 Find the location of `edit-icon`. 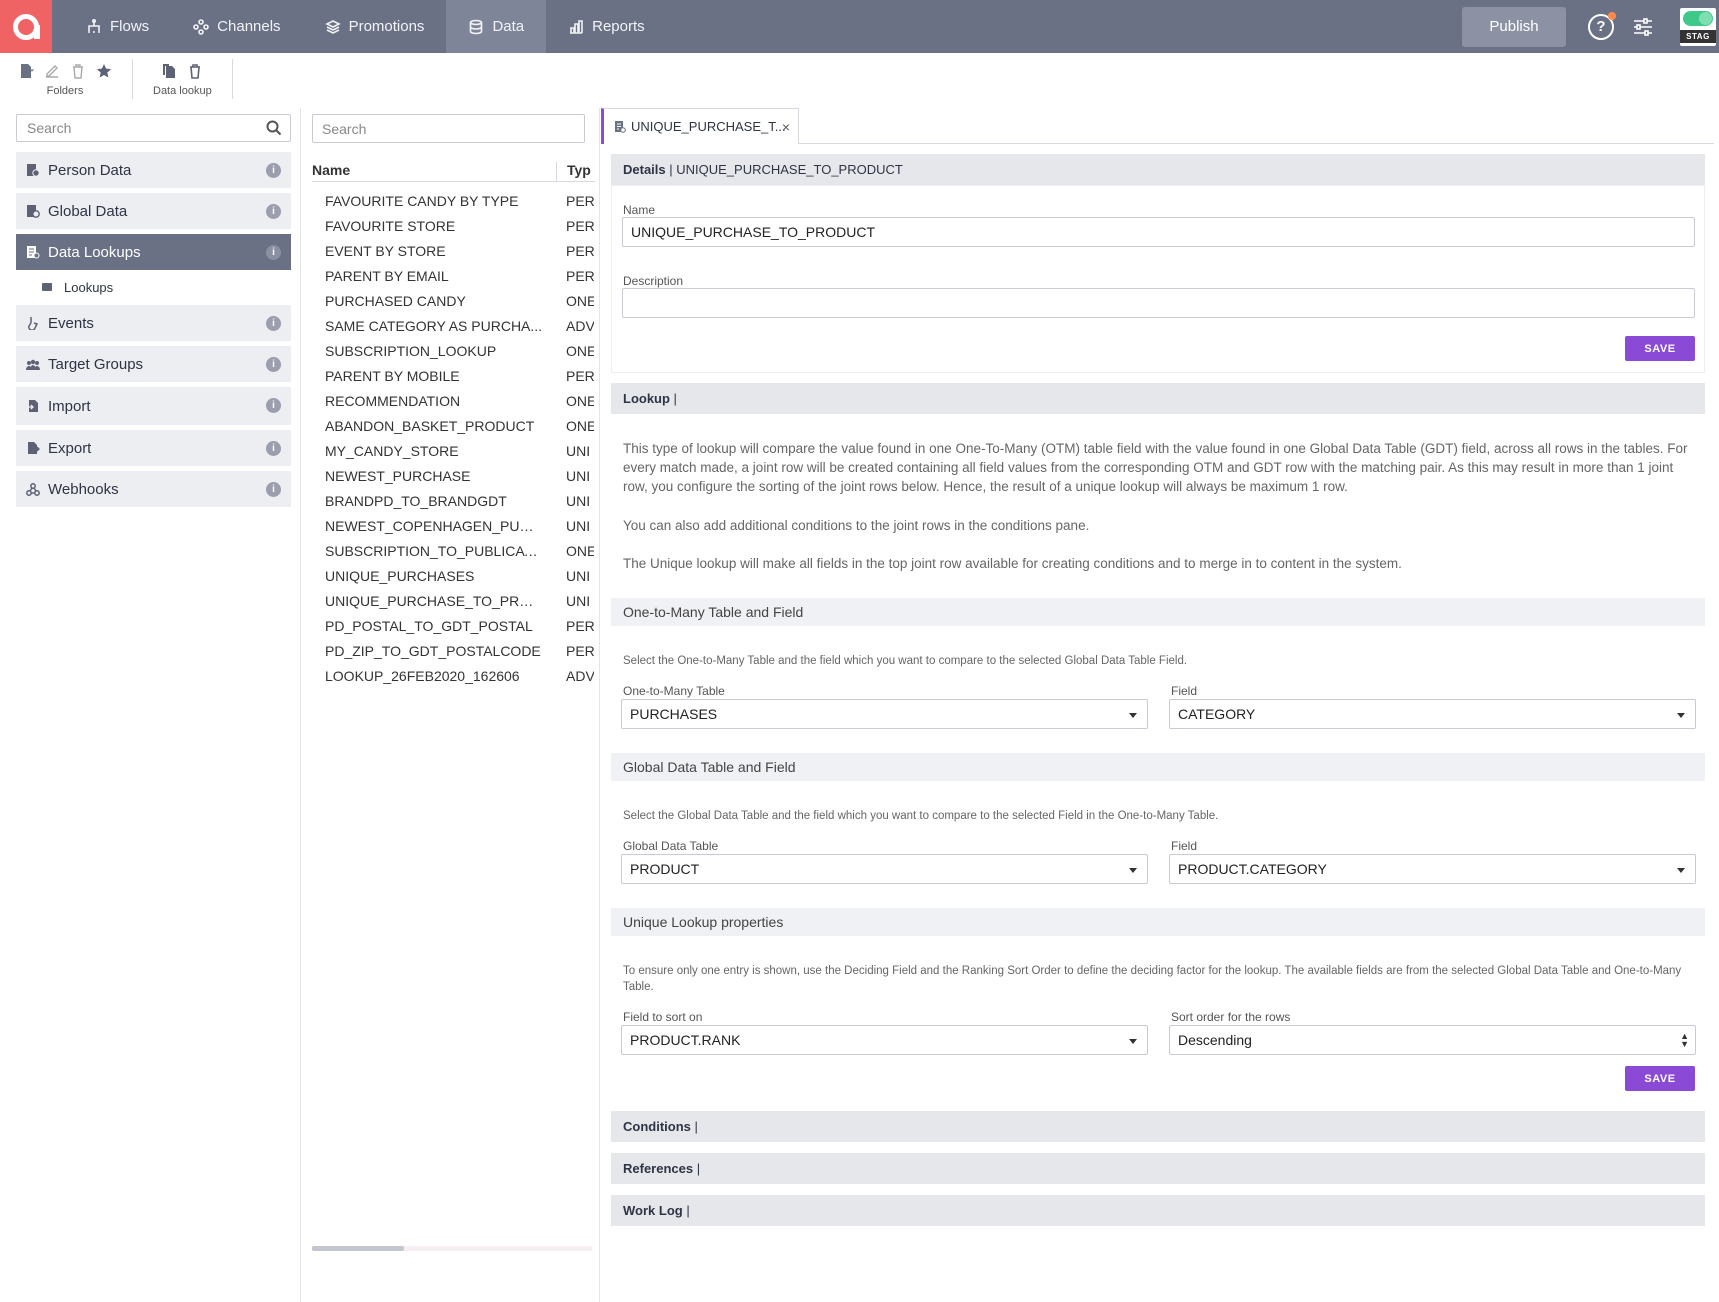

edit-icon is located at coordinates (52, 71).